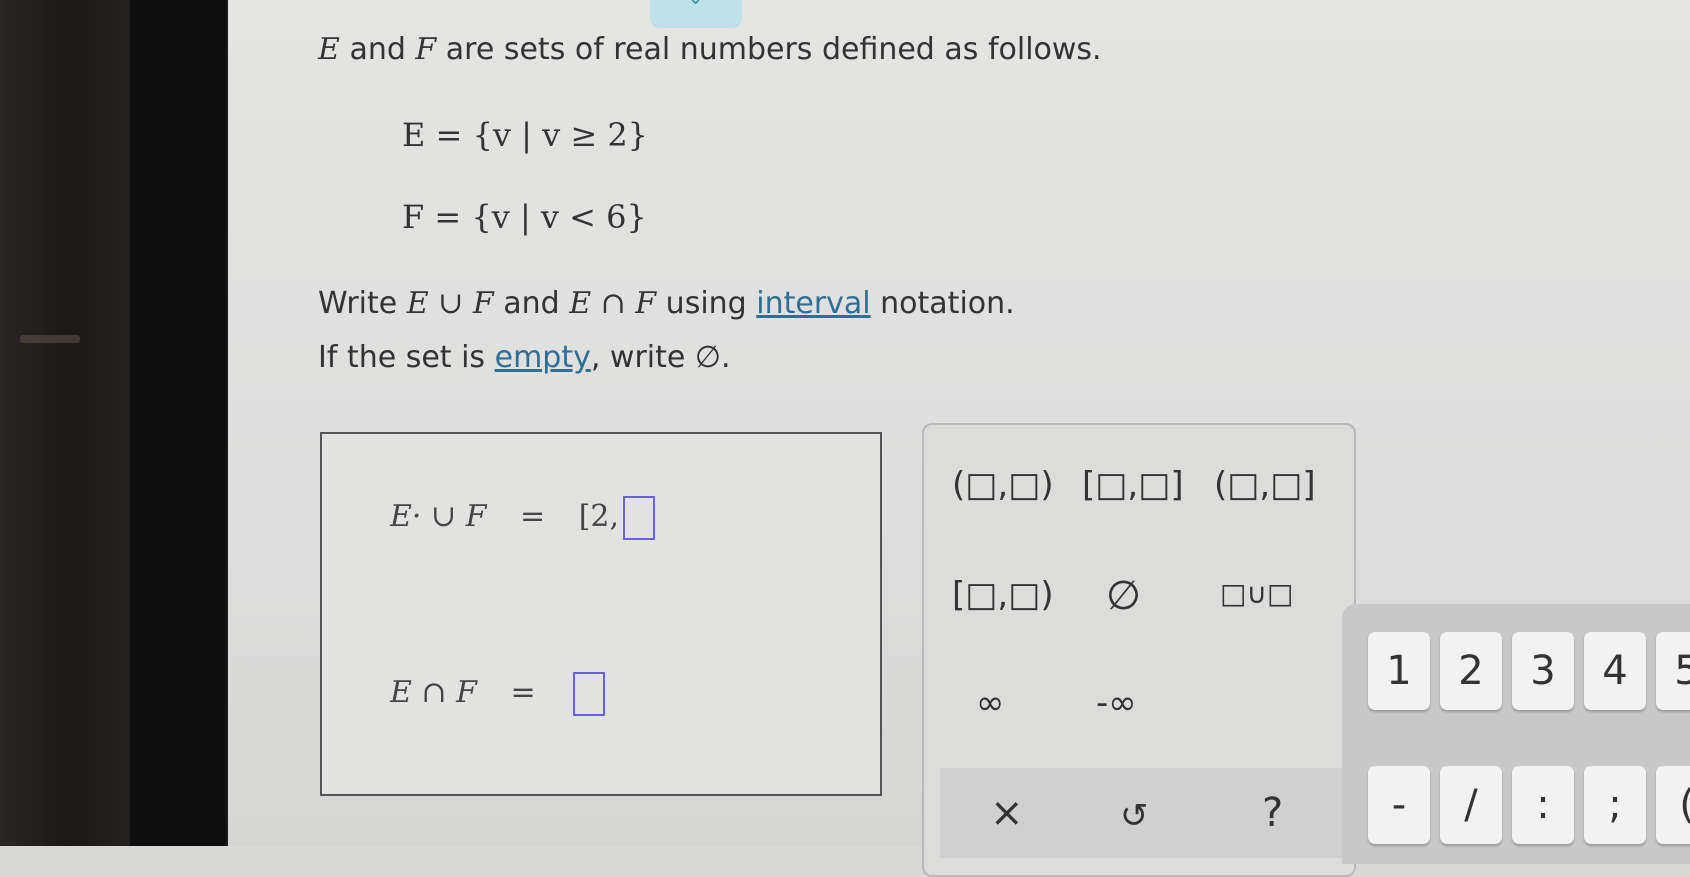 The image size is (1690, 877). I want to click on device-bezel, so click(114, 423).